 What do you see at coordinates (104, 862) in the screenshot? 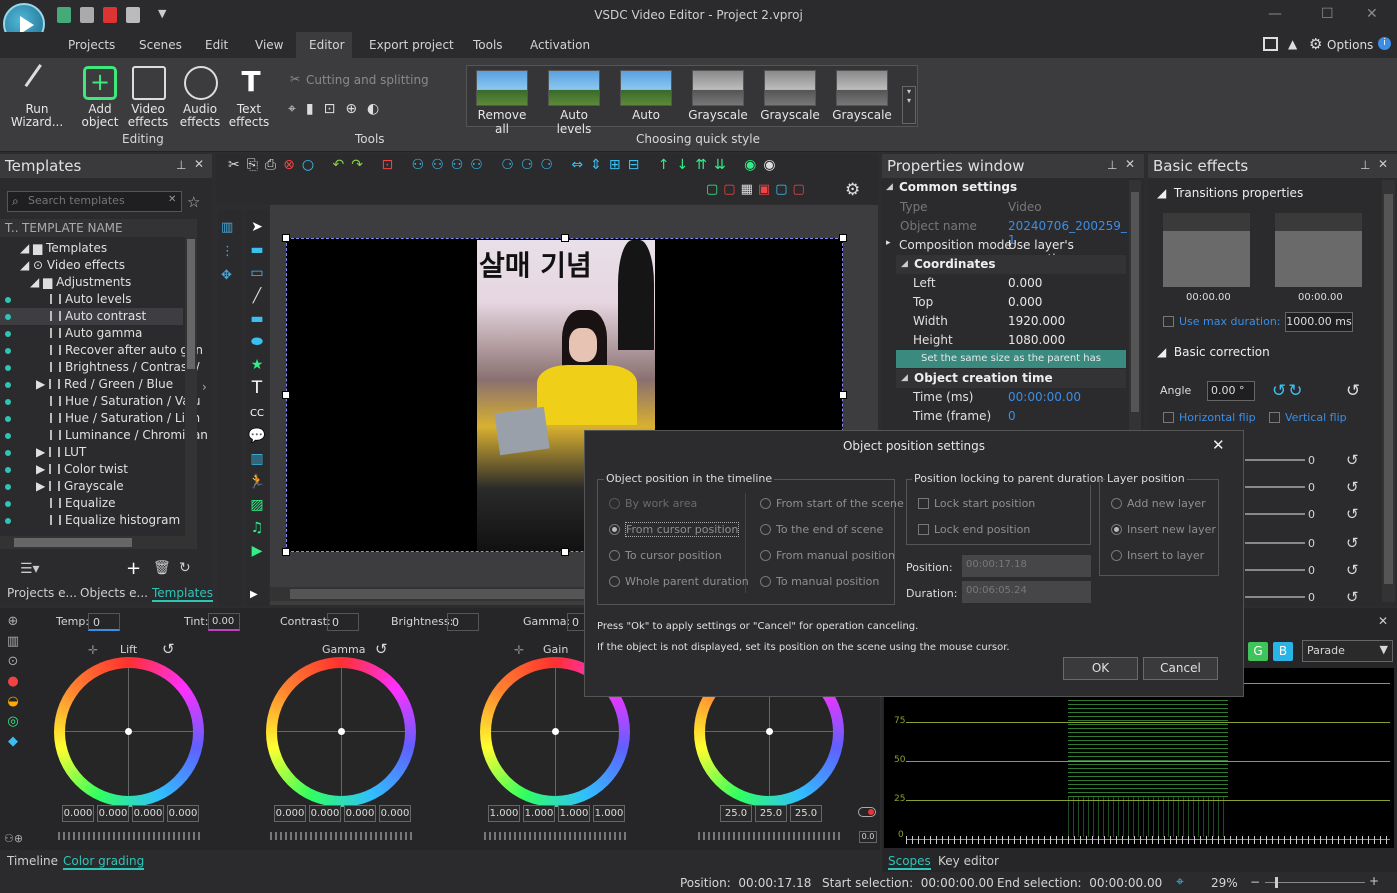
I see `tab-color-grading: Color grading` at bounding box center [104, 862].